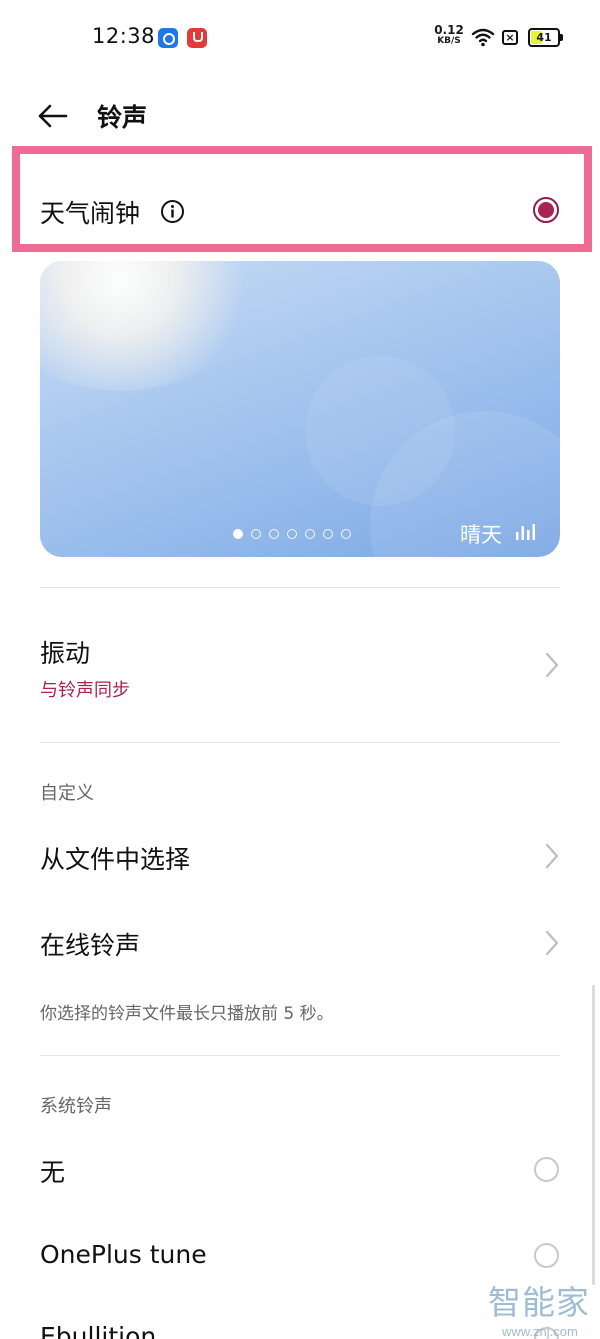  I want to click on sound-bars-icon, so click(525, 532).